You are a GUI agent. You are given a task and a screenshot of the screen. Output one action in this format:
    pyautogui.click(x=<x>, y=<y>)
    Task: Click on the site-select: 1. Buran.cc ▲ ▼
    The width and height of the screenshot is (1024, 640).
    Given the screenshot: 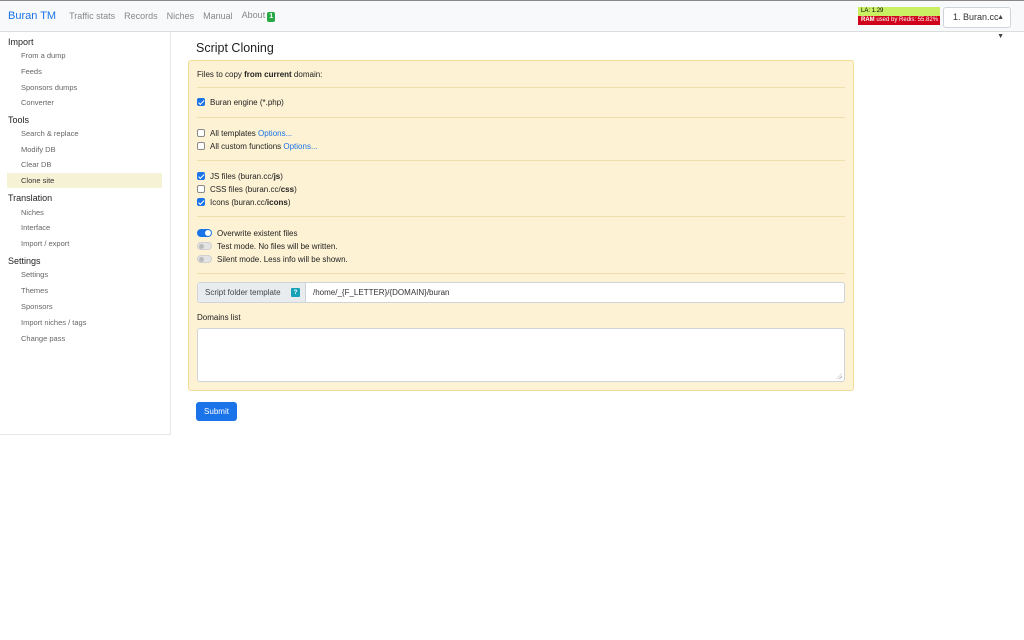 What is the action you would take?
    pyautogui.click(x=977, y=23)
    